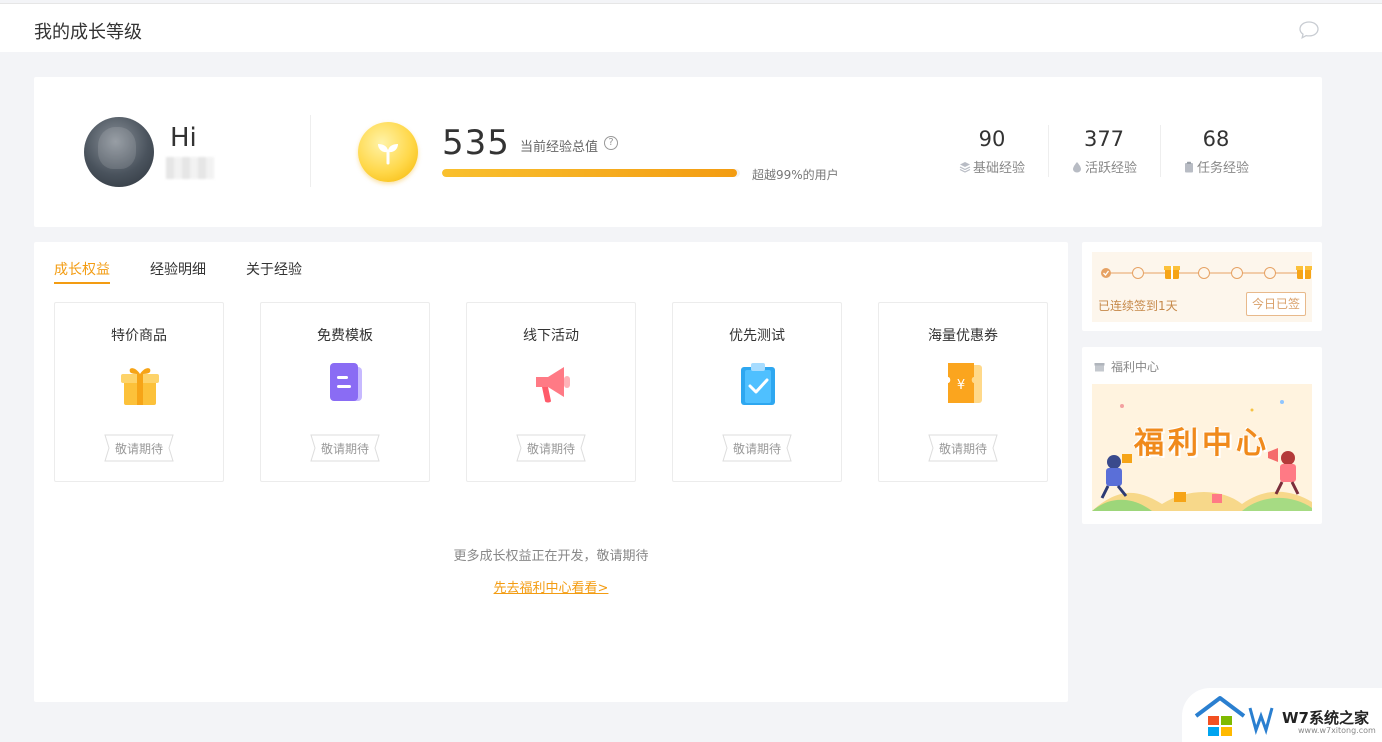  Describe the element at coordinates (1222, 168) in the screenshot. I see `stat-label: 任务经验` at that location.